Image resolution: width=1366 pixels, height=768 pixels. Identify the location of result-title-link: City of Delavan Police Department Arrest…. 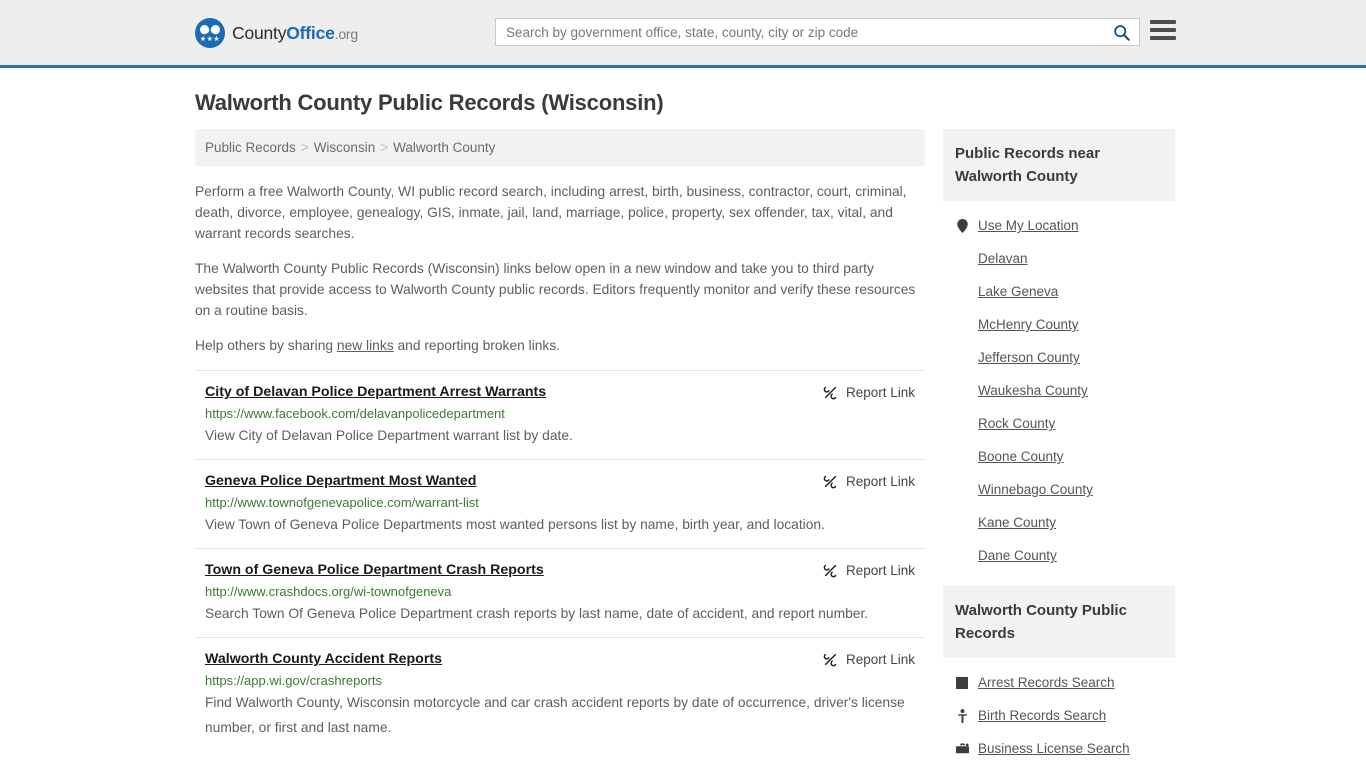
(375, 392).